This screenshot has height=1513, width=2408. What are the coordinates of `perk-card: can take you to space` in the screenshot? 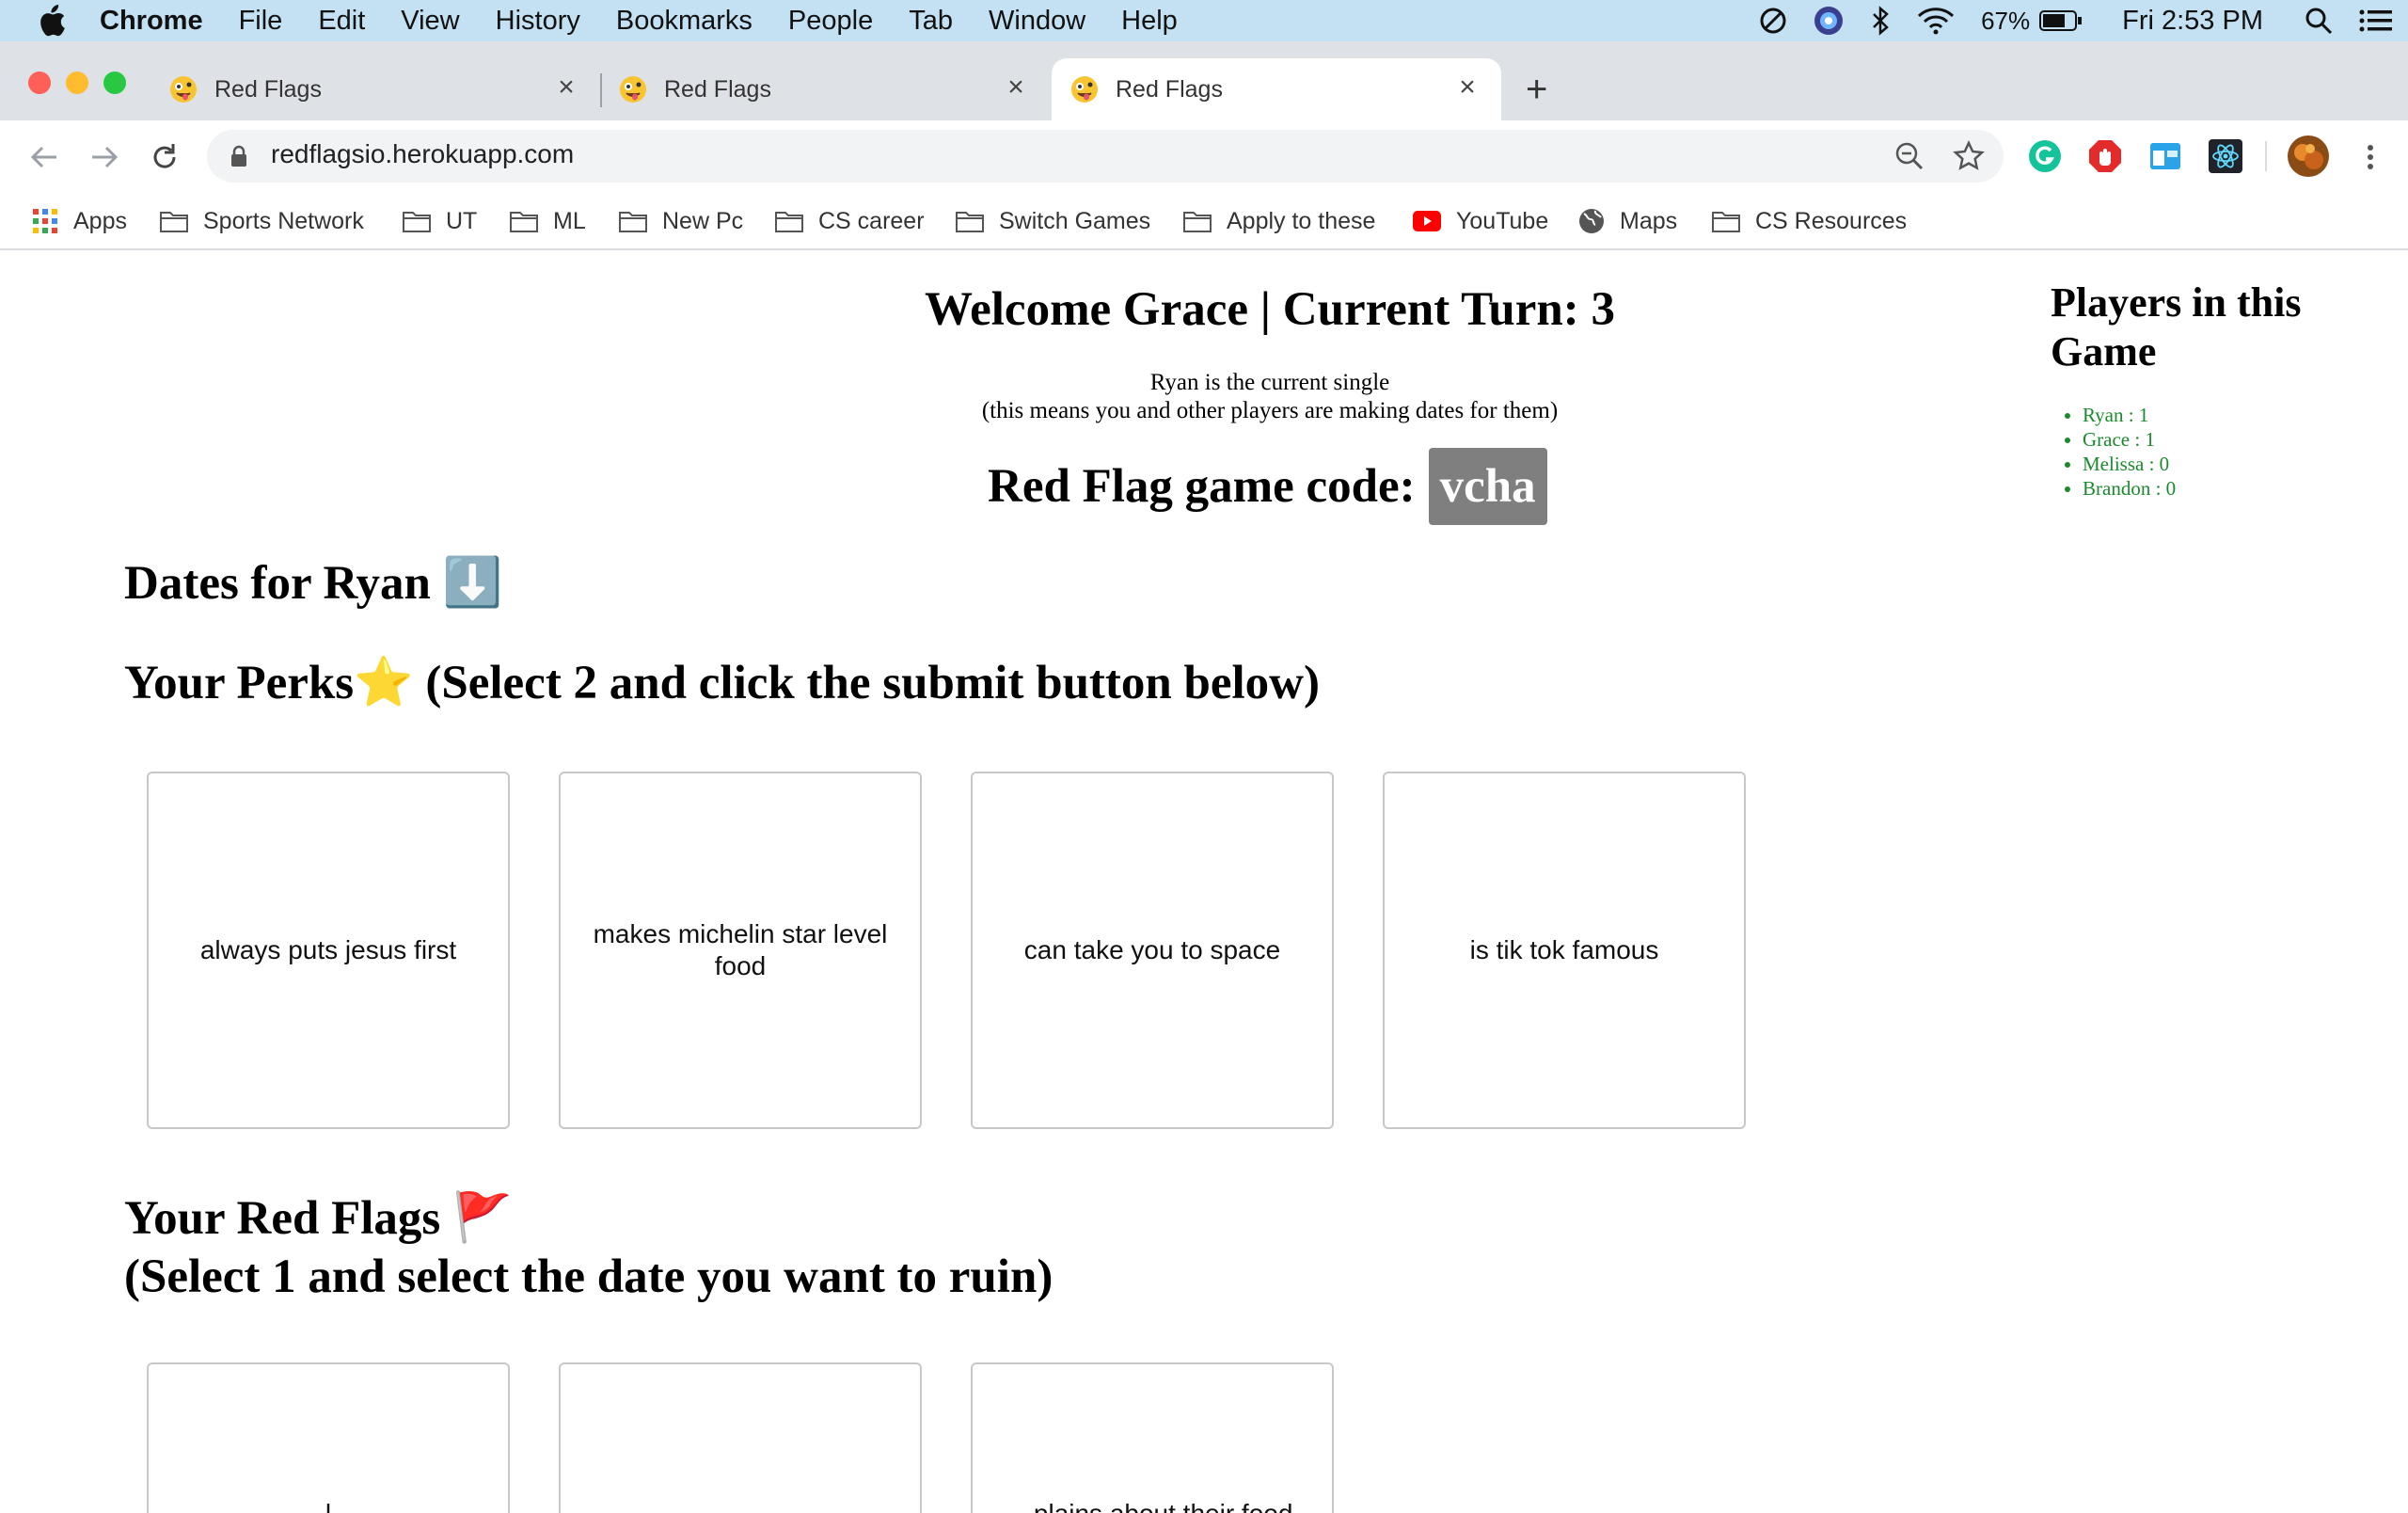 It's located at (1153, 950).